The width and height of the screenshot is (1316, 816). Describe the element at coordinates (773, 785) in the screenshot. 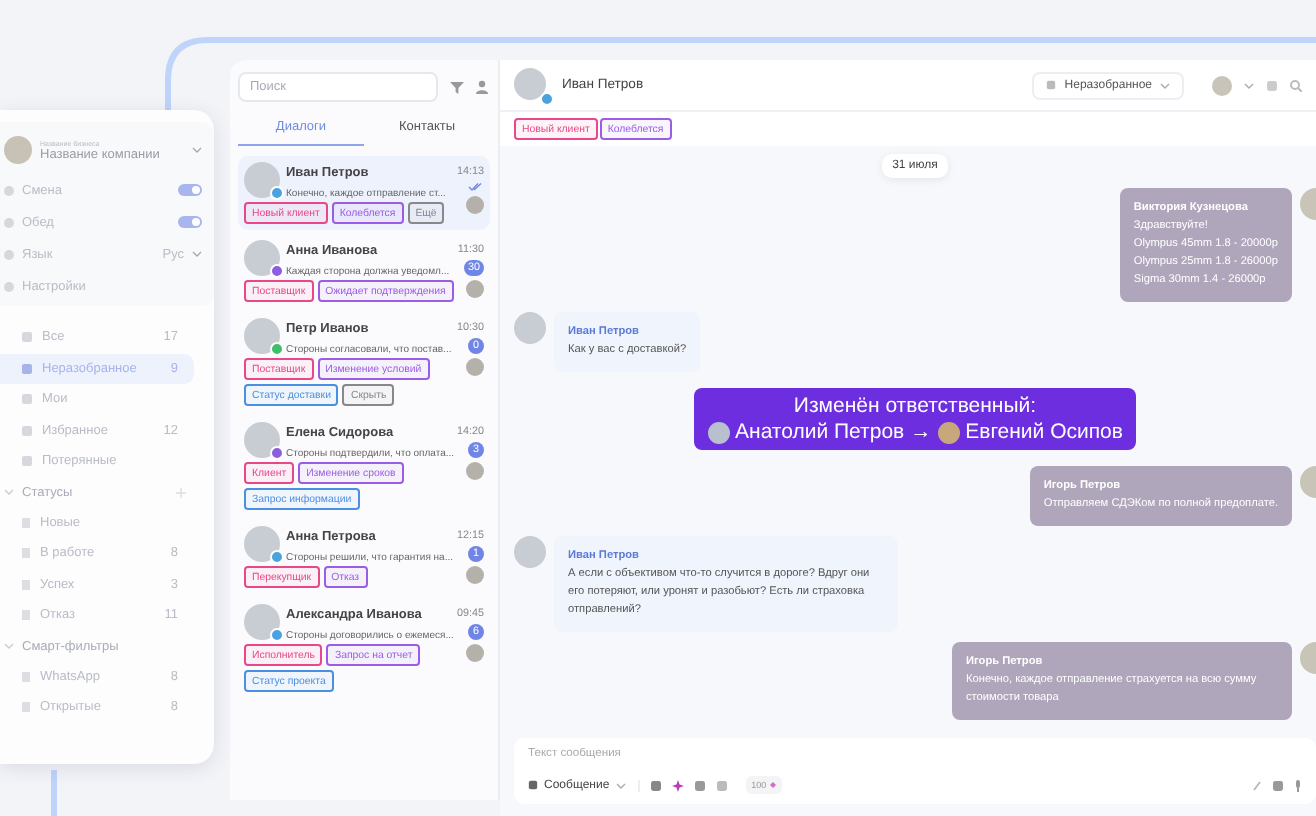

I see `gem-icon` at that location.